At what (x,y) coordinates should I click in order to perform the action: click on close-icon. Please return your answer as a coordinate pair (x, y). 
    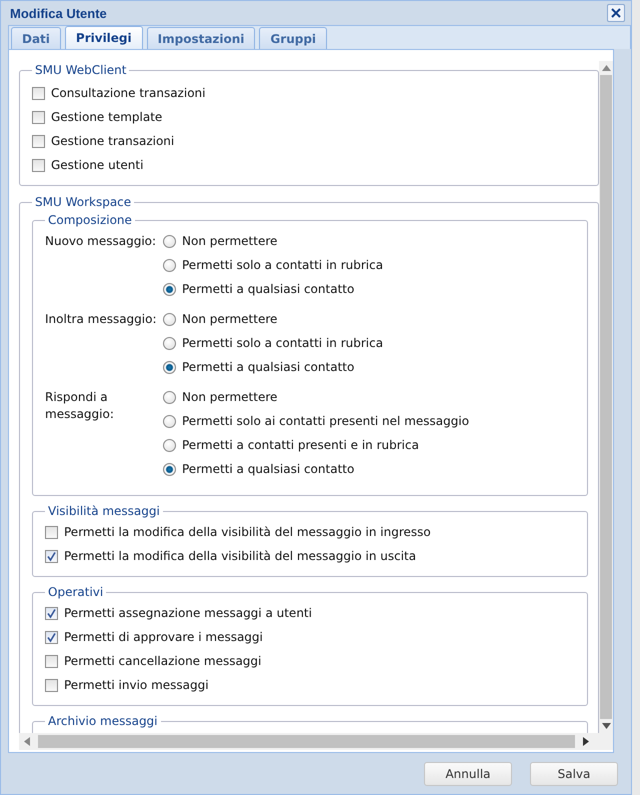
    Looking at the image, I should click on (616, 13).